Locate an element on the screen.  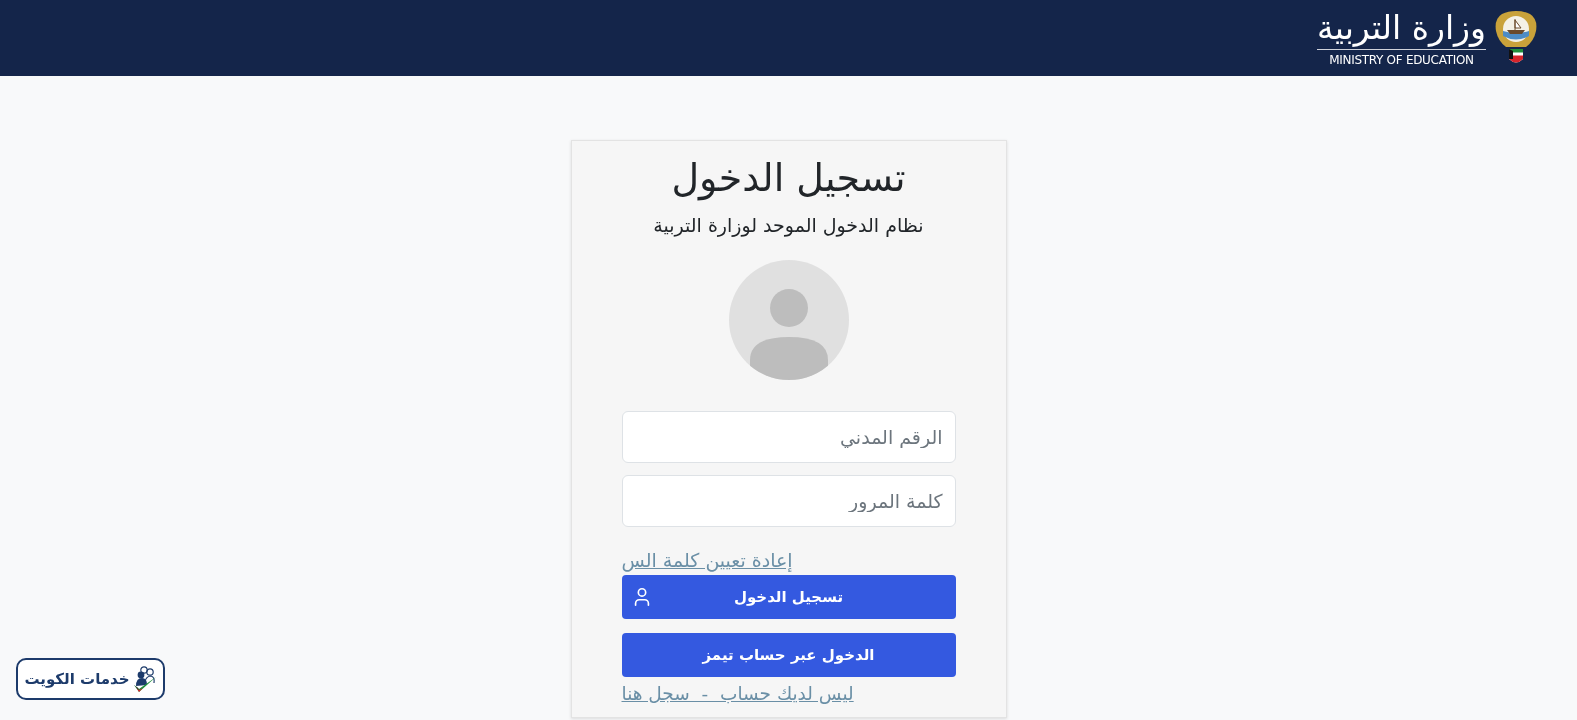
civil-id-field: الرقم المدني is located at coordinates (788, 437).